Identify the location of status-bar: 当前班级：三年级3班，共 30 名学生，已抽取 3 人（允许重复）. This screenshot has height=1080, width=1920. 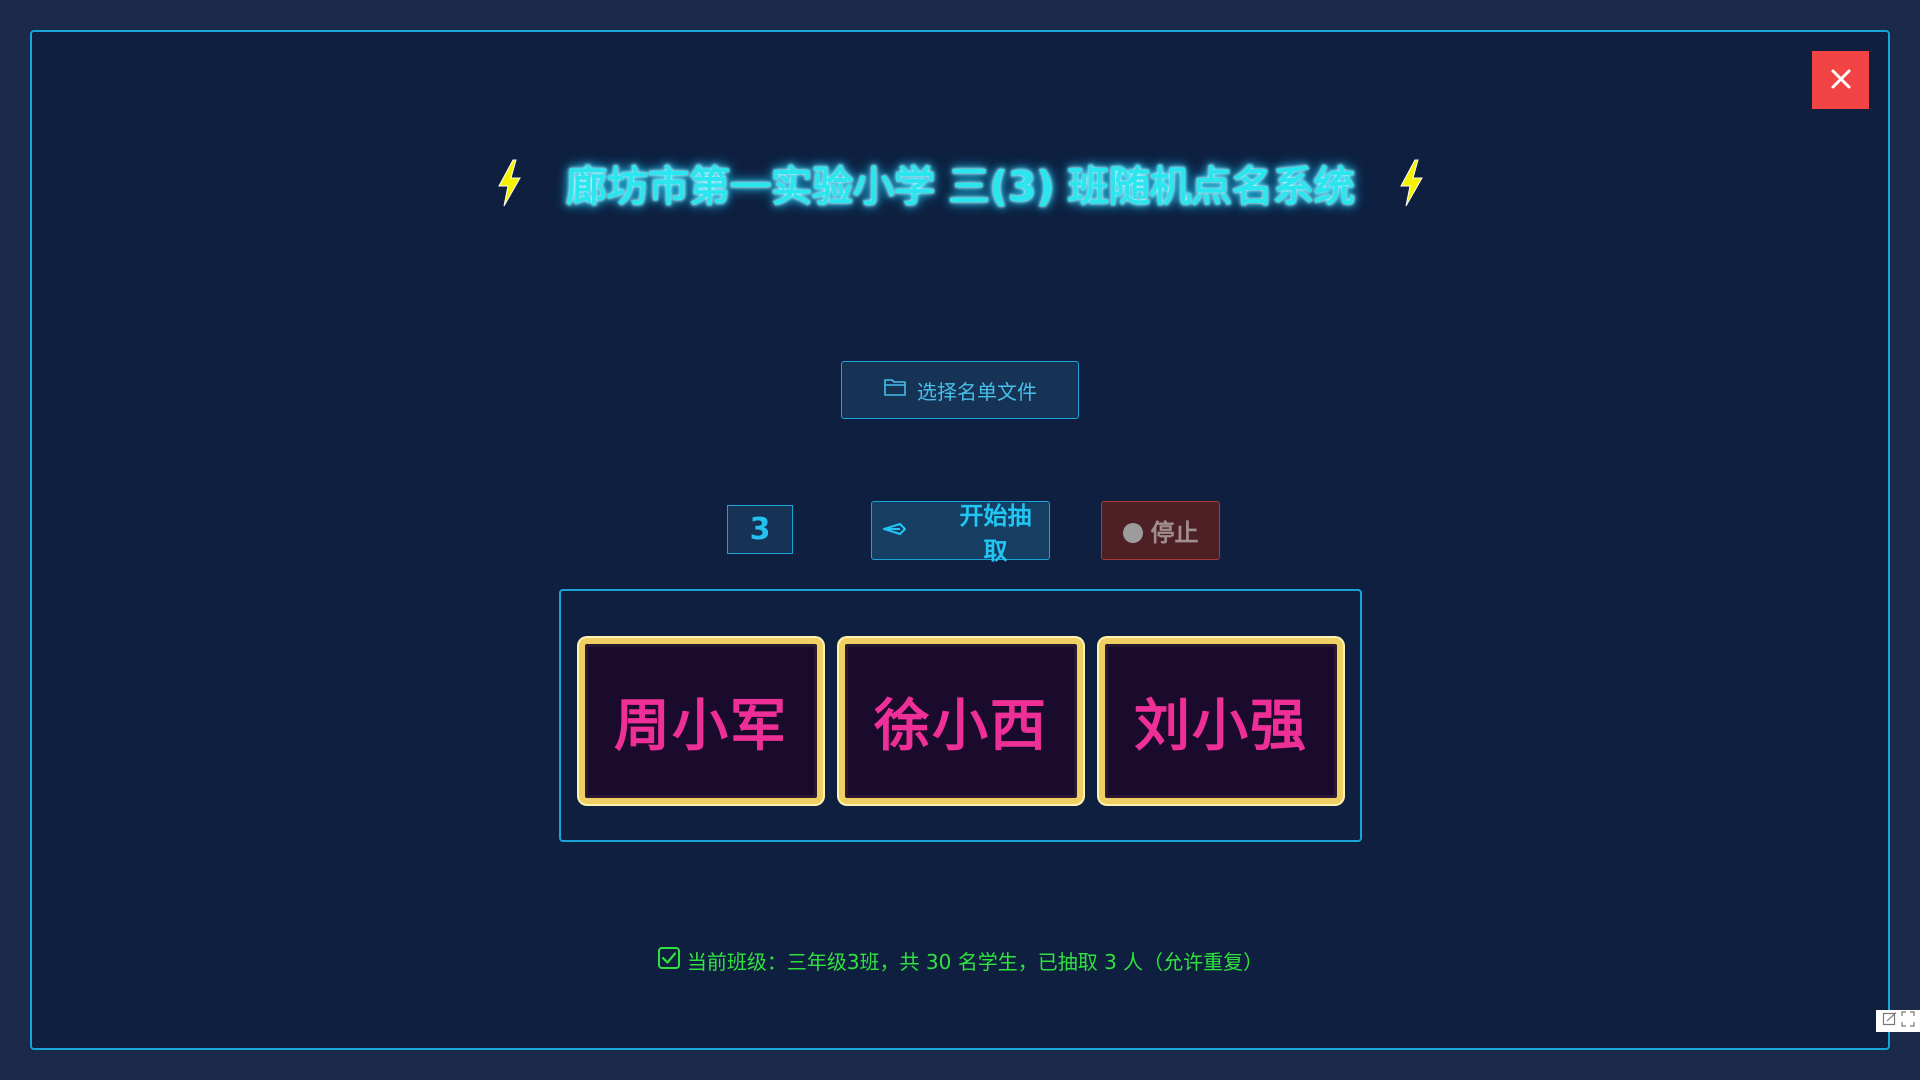
(960, 960).